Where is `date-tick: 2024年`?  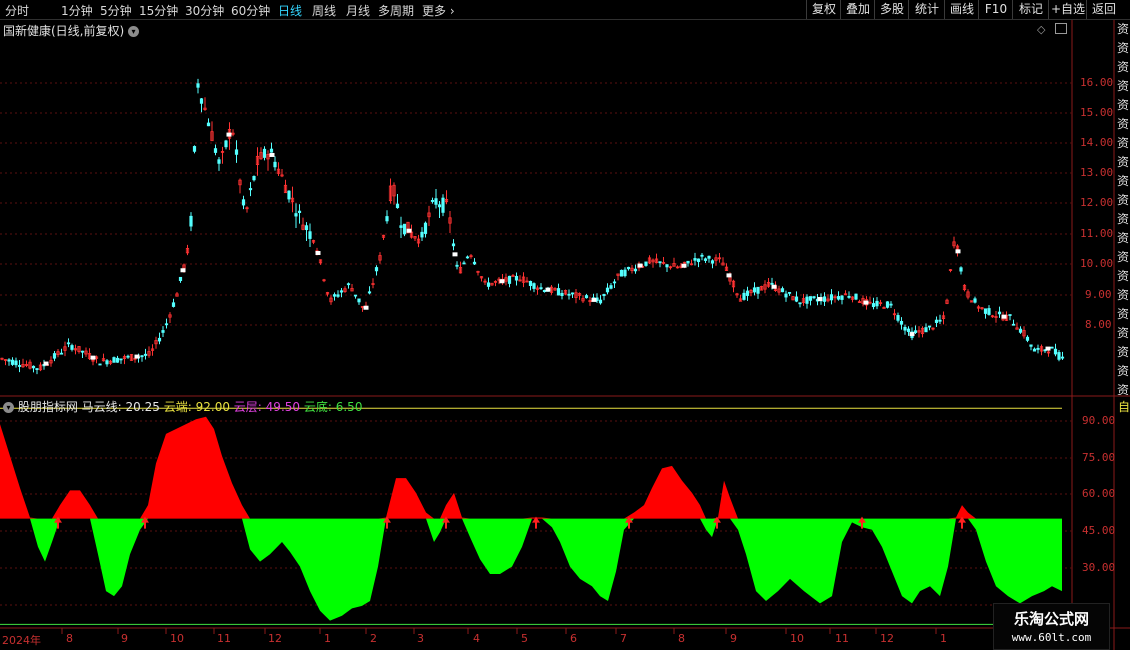
date-tick: 2024年 is located at coordinates (21, 640).